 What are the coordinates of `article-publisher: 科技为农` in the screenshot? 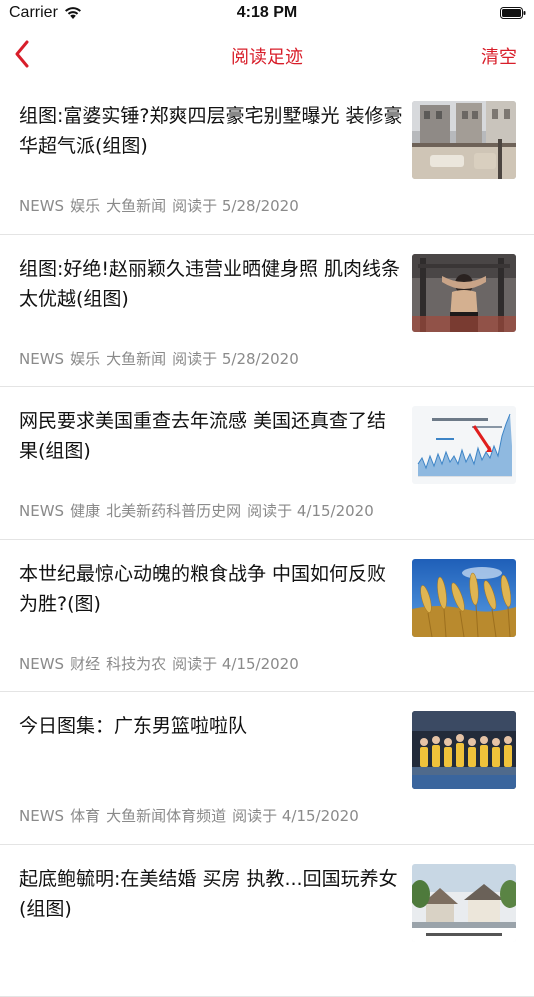 It's located at (136, 664).